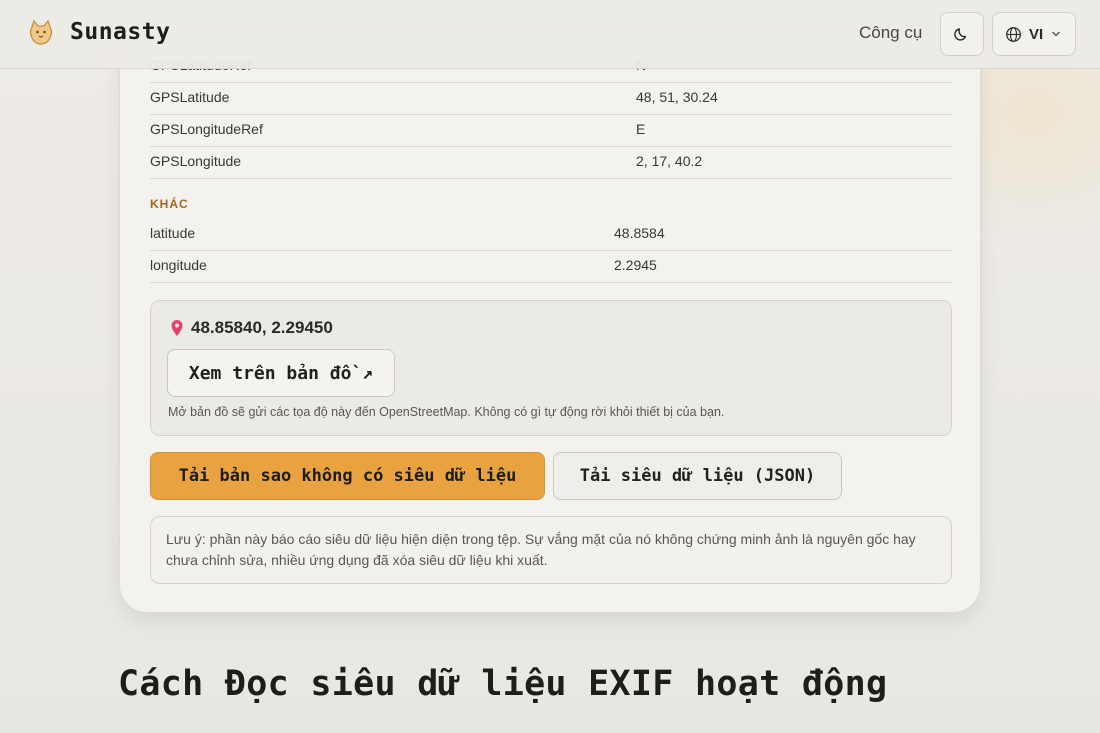 The height and width of the screenshot is (733, 1100). What do you see at coordinates (281, 373) in the screenshot?
I see `view-on-map-button: Xem trên bản đồ ↗` at bounding box center [281, 373].